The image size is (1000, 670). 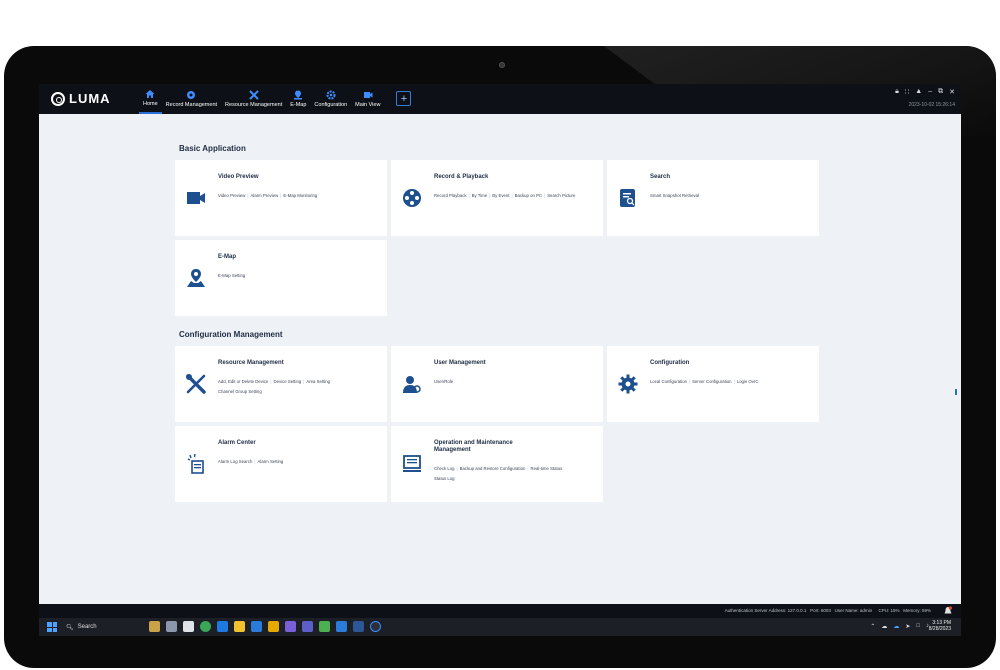 I want to click on link-alarm-preview: Alarm Preview, so click(x=265, y=195).